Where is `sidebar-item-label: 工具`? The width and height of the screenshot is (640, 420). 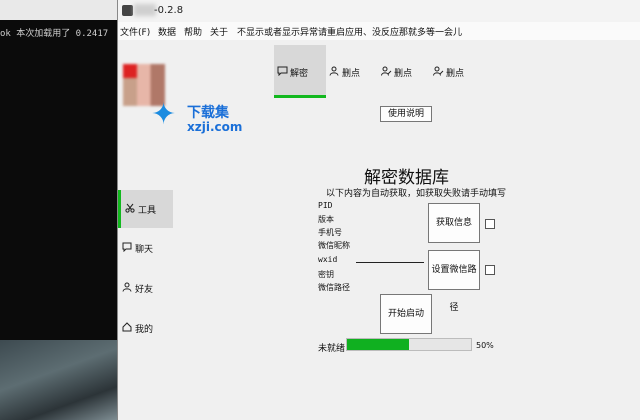 sidebar-item-label: 工具 is located at coordinates (147, 211).